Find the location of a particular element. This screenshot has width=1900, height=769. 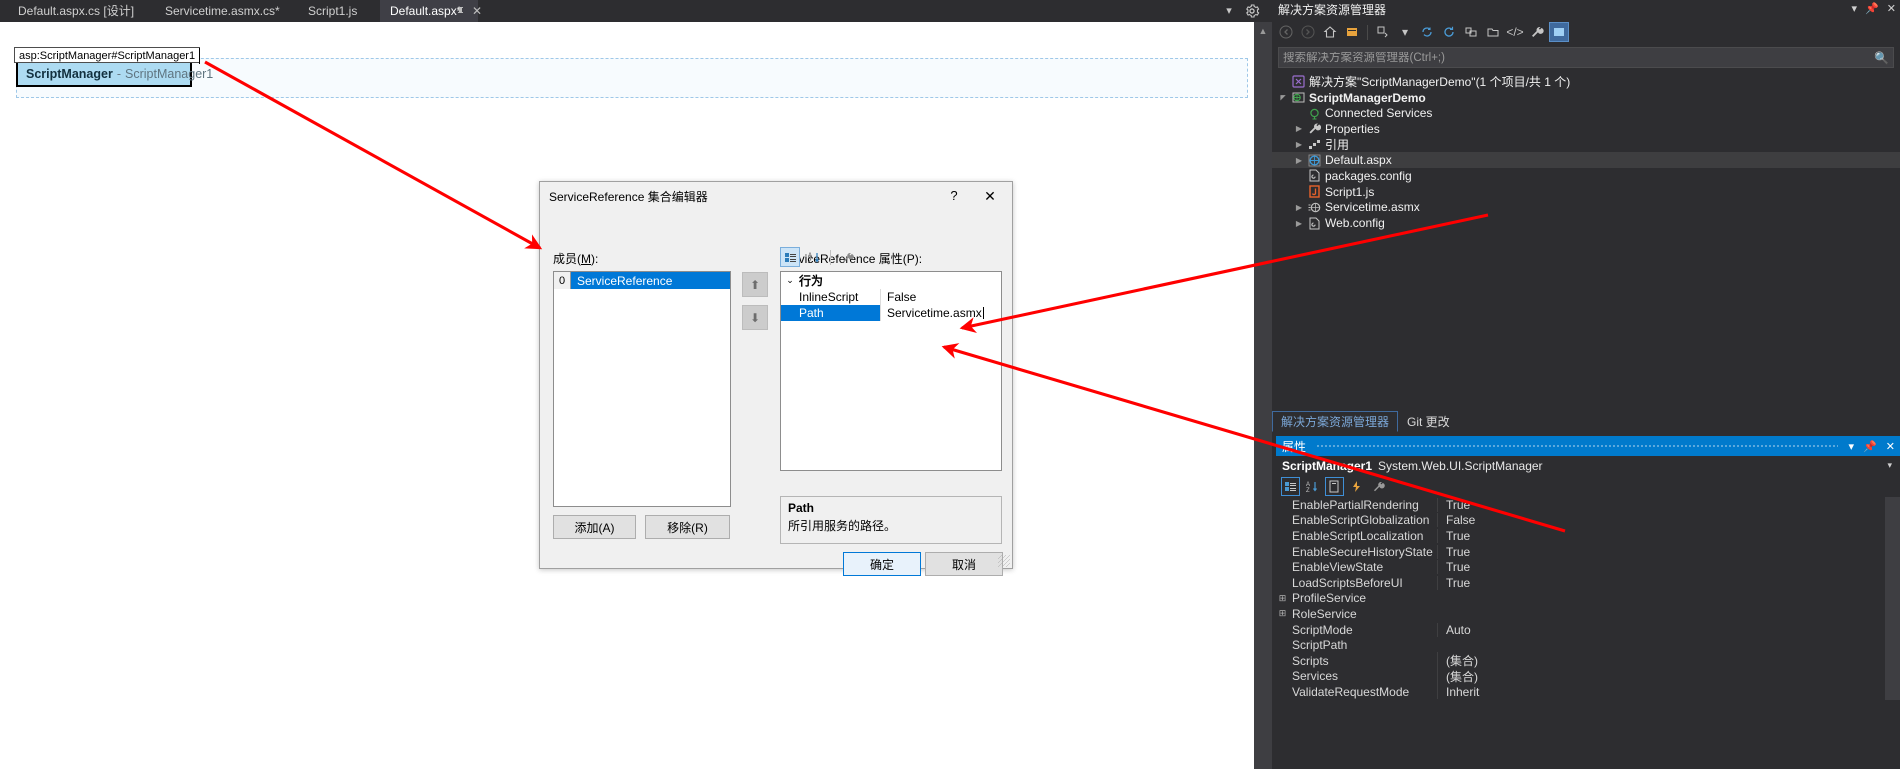

dialog-resize-grip is located at coordinates (1004, 561).